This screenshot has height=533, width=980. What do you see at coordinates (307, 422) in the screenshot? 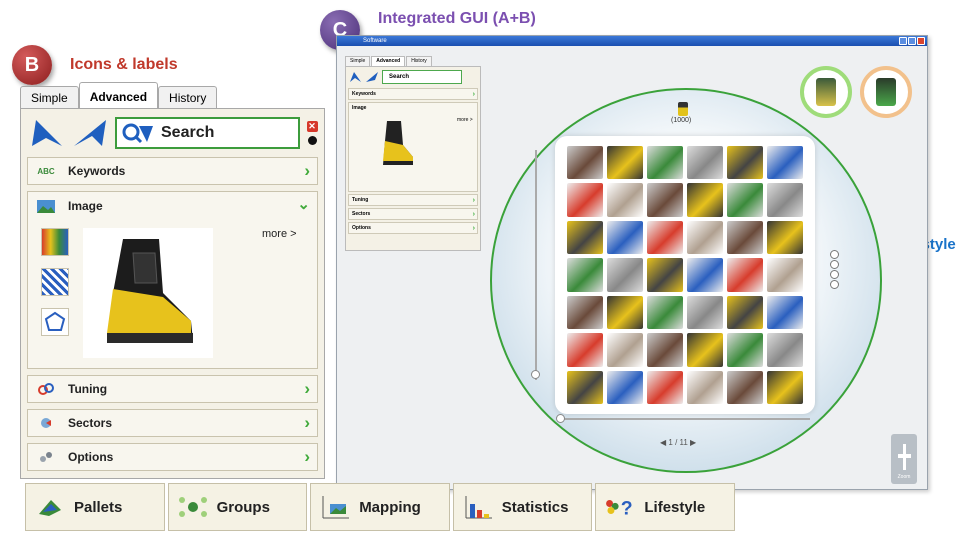
I see `chevron-right-icon: ›` at bounding box center [307, 422].